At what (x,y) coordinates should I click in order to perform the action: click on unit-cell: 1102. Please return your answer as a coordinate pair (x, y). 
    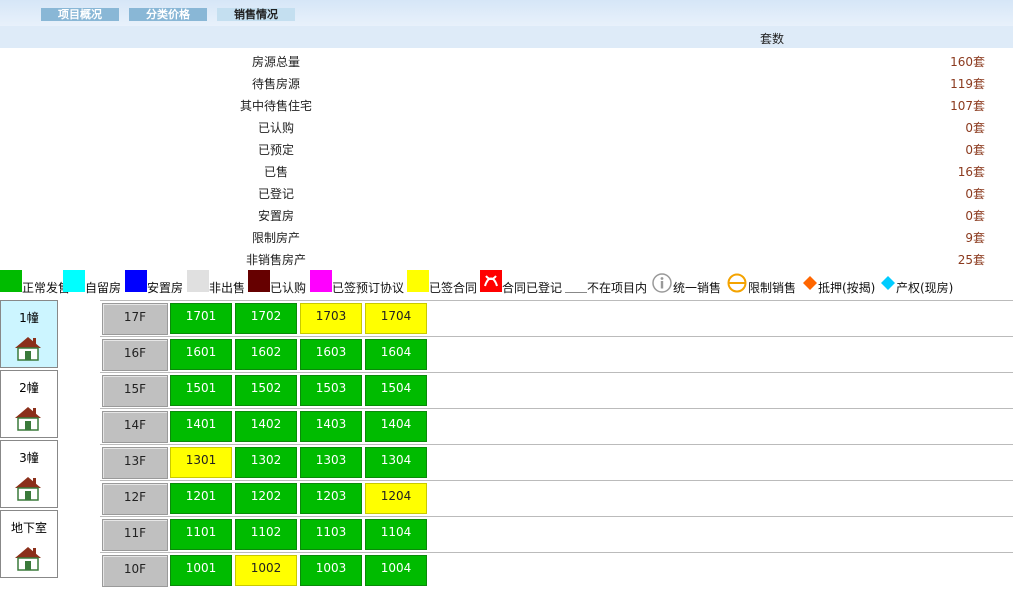
    Looking at the image, I should click on (266, 534).